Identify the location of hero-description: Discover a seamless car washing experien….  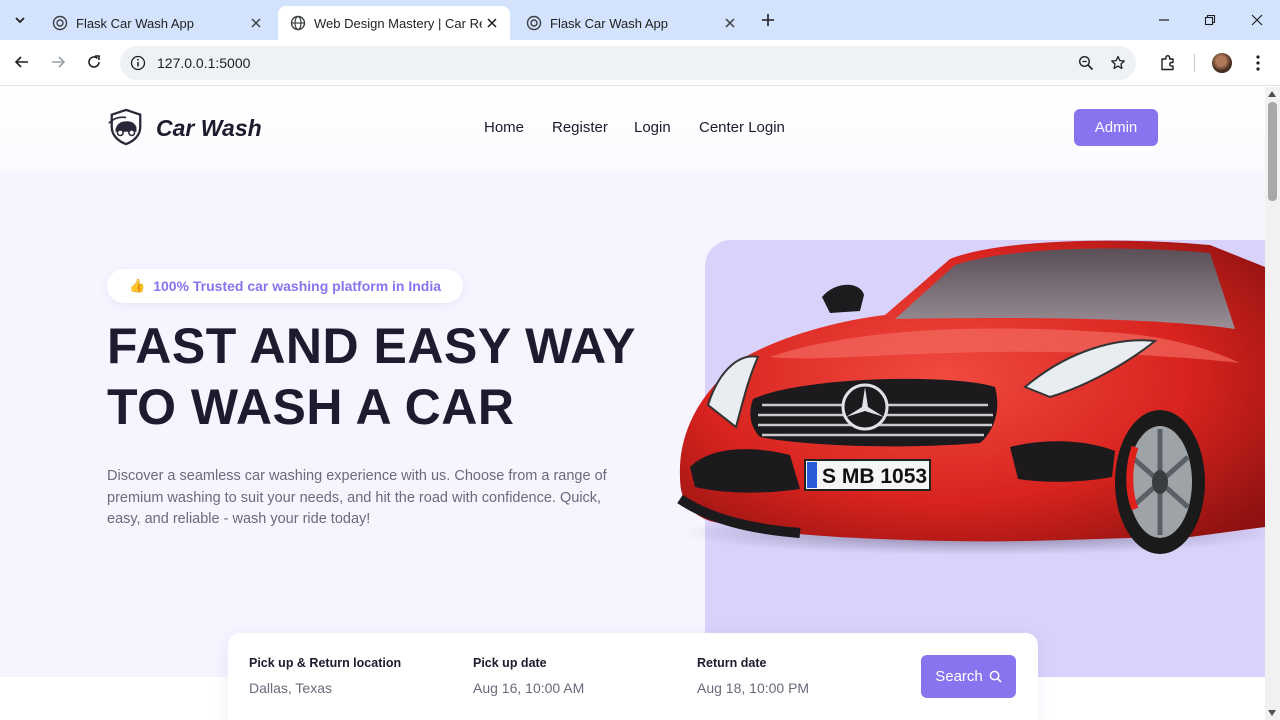
(357, 497).